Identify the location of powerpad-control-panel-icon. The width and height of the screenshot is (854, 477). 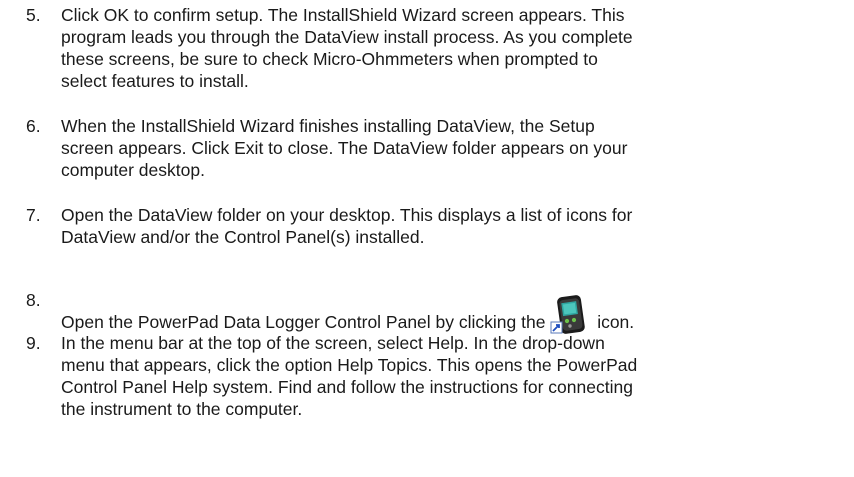
(571, 314).